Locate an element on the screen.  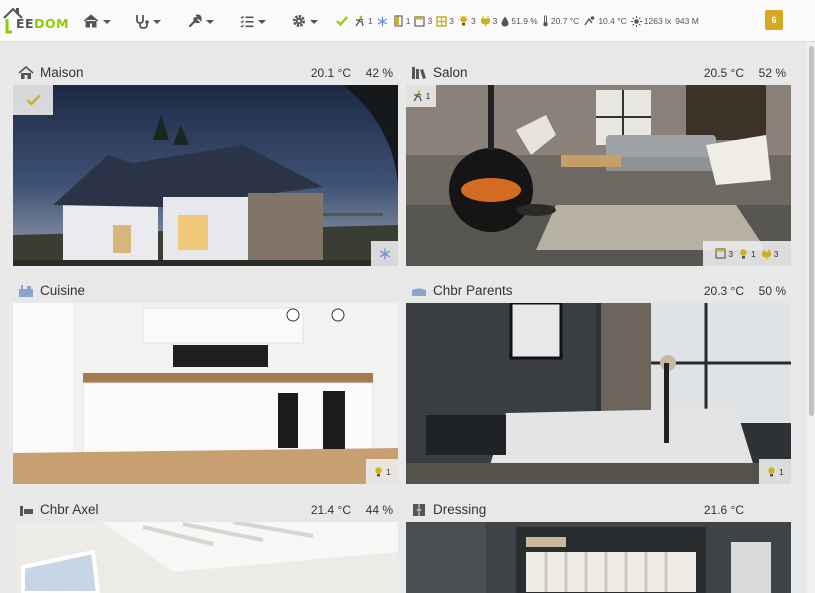
summary-ok is located at coordinates (343, 21).